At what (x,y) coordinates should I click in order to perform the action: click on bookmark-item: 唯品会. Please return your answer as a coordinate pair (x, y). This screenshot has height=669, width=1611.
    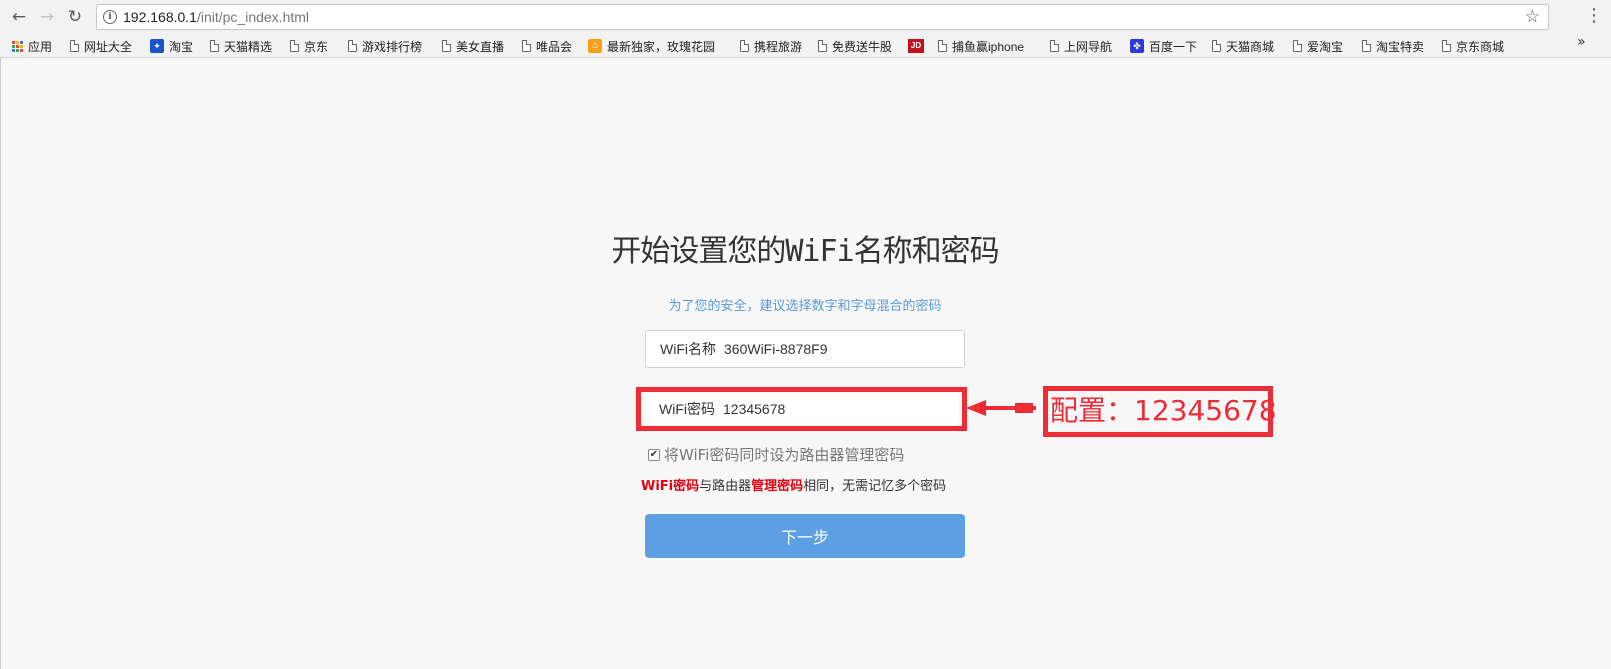
    Looking at the image, I should click on (547, 46).